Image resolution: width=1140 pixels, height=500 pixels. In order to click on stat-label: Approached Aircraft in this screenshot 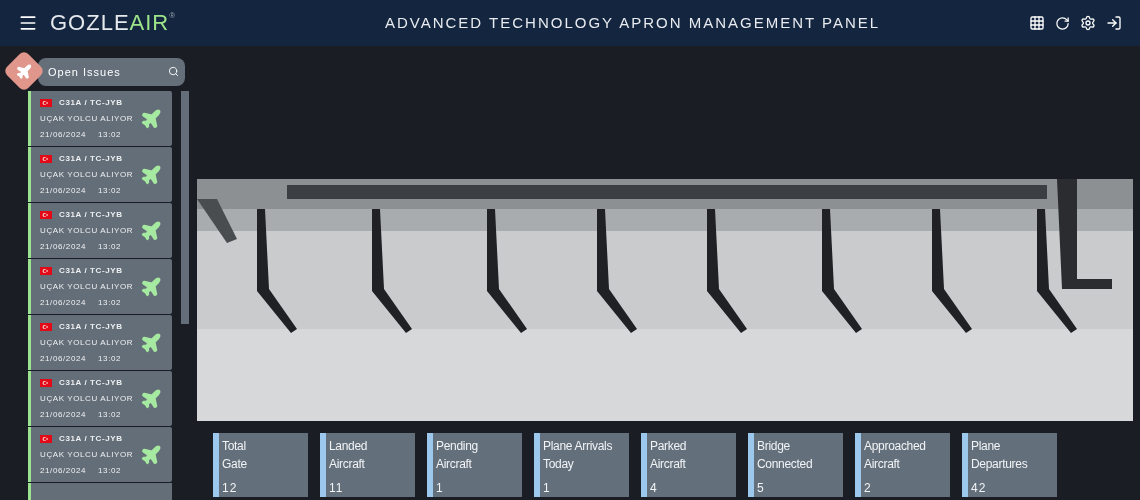, I will do `click(895, 455)`.